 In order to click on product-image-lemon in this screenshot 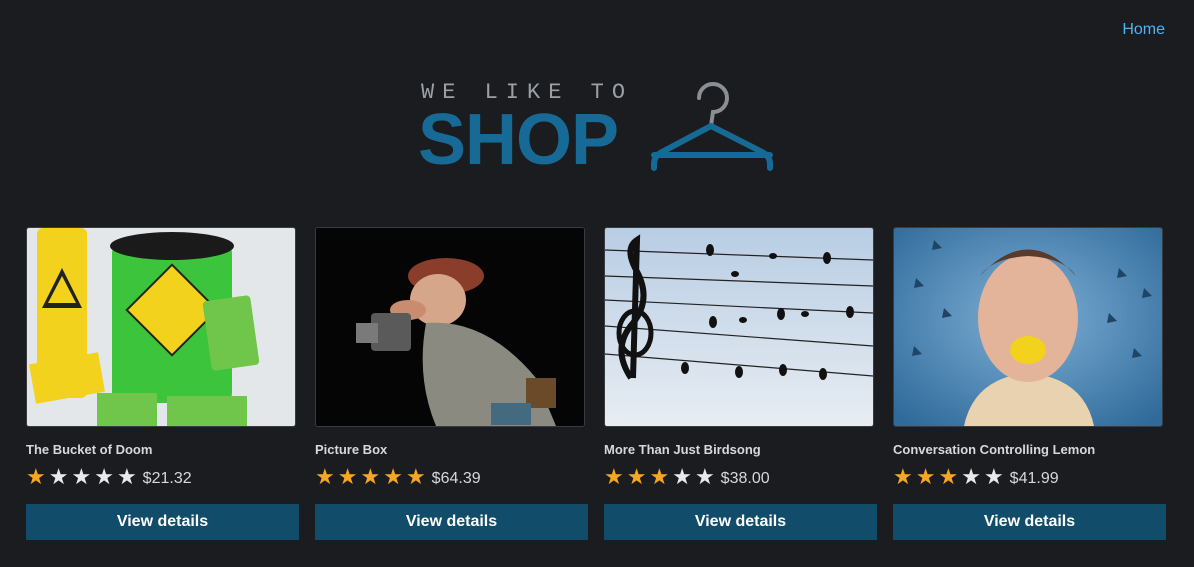, I will do `click(1028, 327)`.